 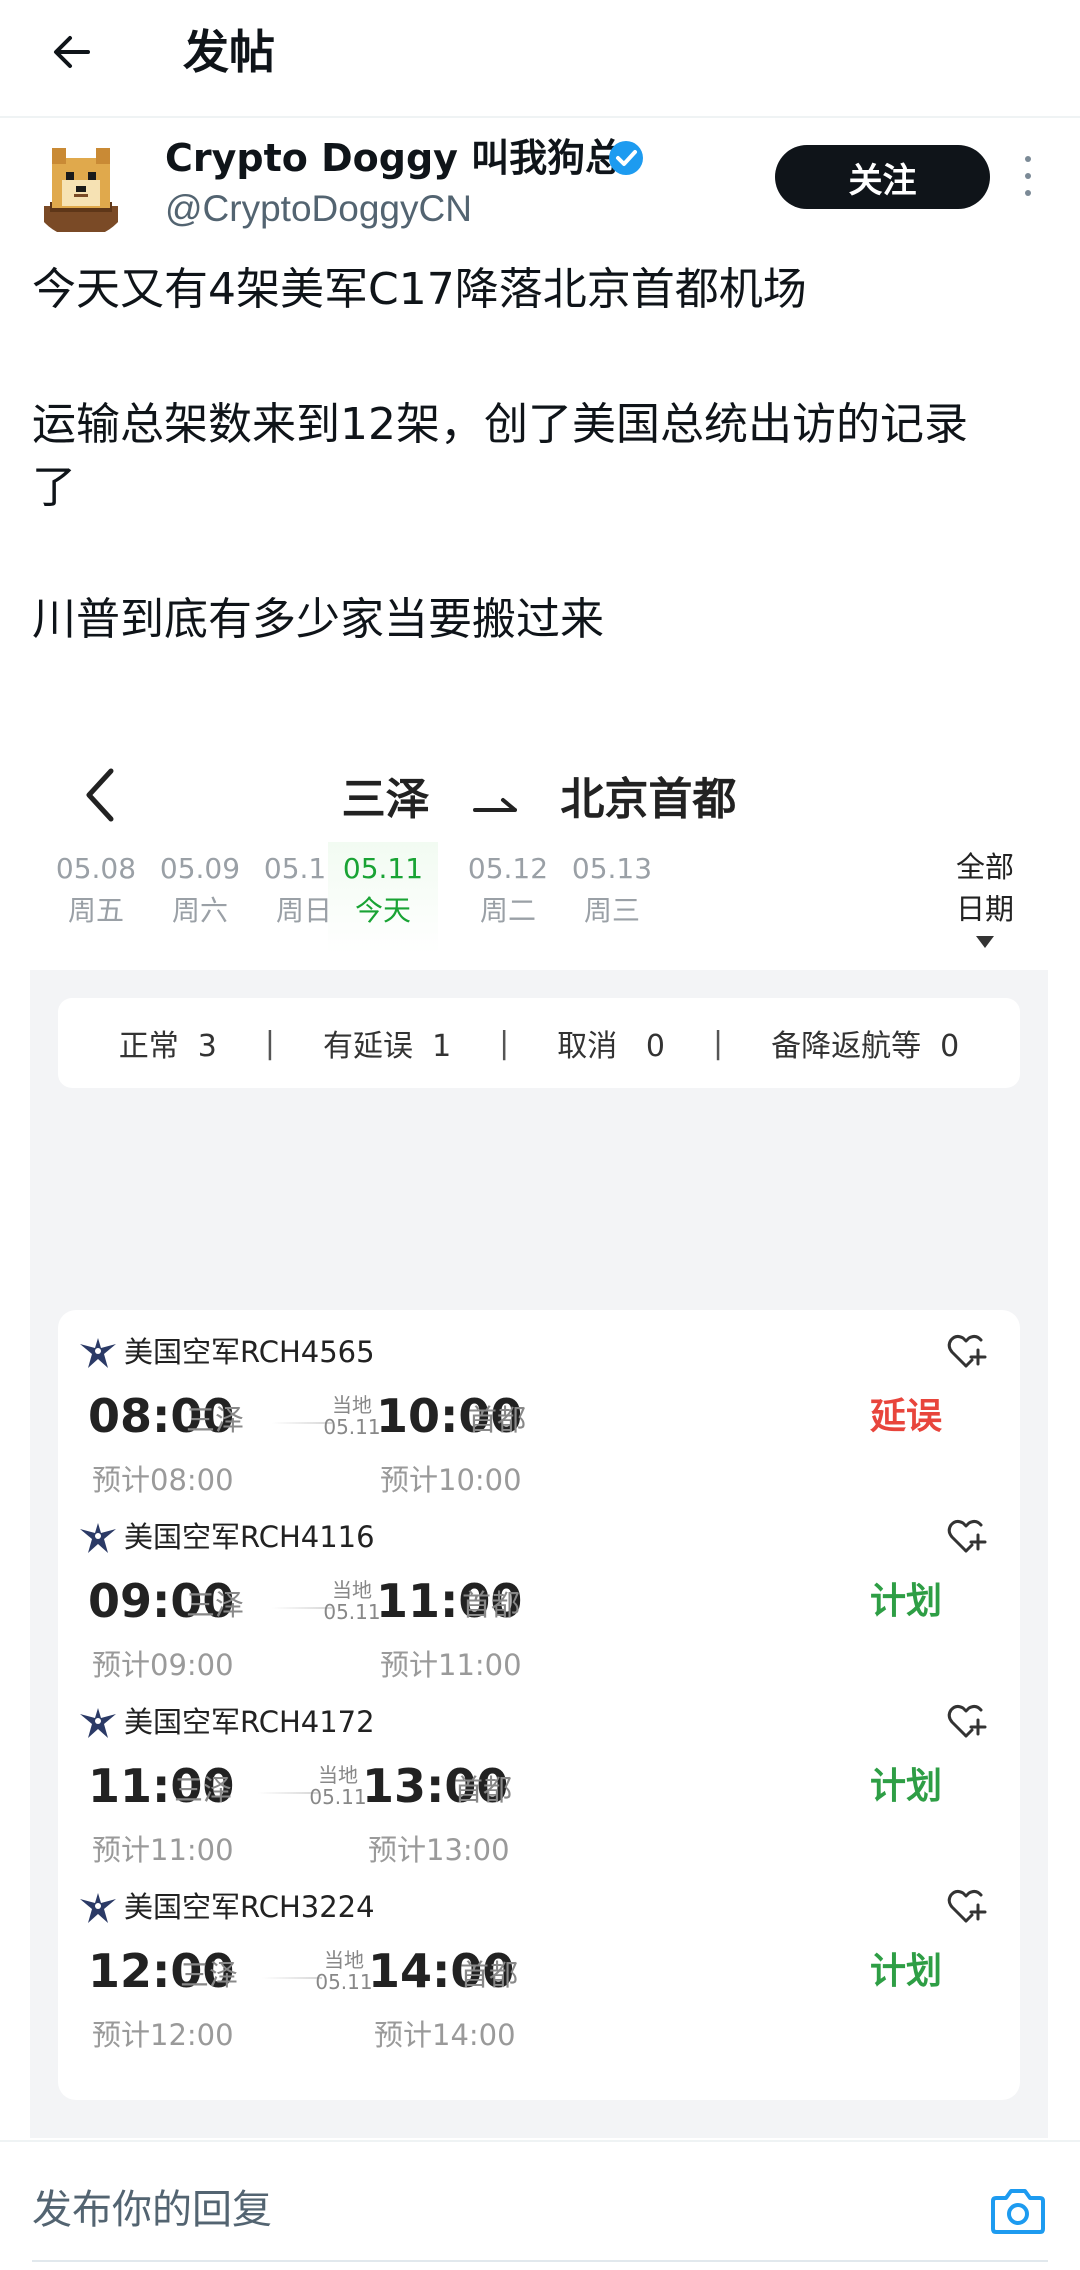 What do you see at coordinates (163, 2035) in the screenshot?
I see `estimated-departure: 预计12:00` at bounding box center [163, 2035].